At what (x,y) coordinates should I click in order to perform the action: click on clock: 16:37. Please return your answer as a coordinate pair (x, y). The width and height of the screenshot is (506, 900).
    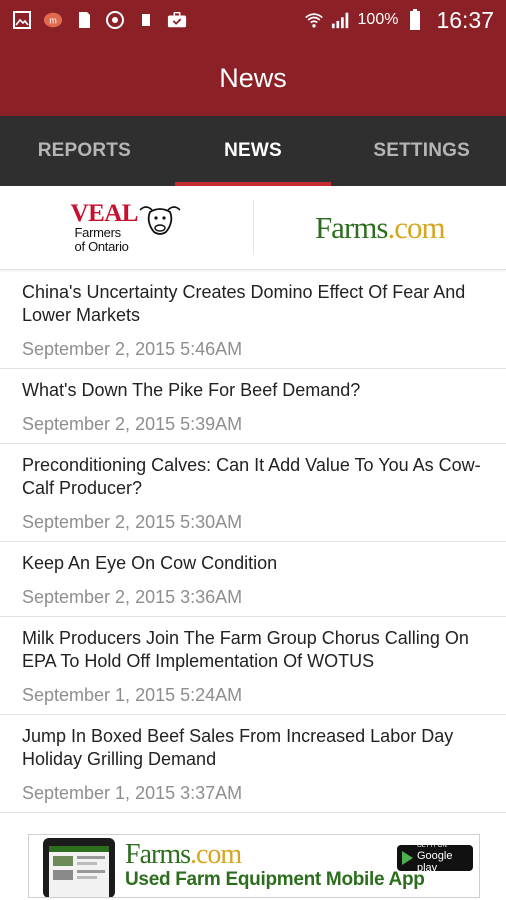
    Looking at the image, I should click on (465, 19).